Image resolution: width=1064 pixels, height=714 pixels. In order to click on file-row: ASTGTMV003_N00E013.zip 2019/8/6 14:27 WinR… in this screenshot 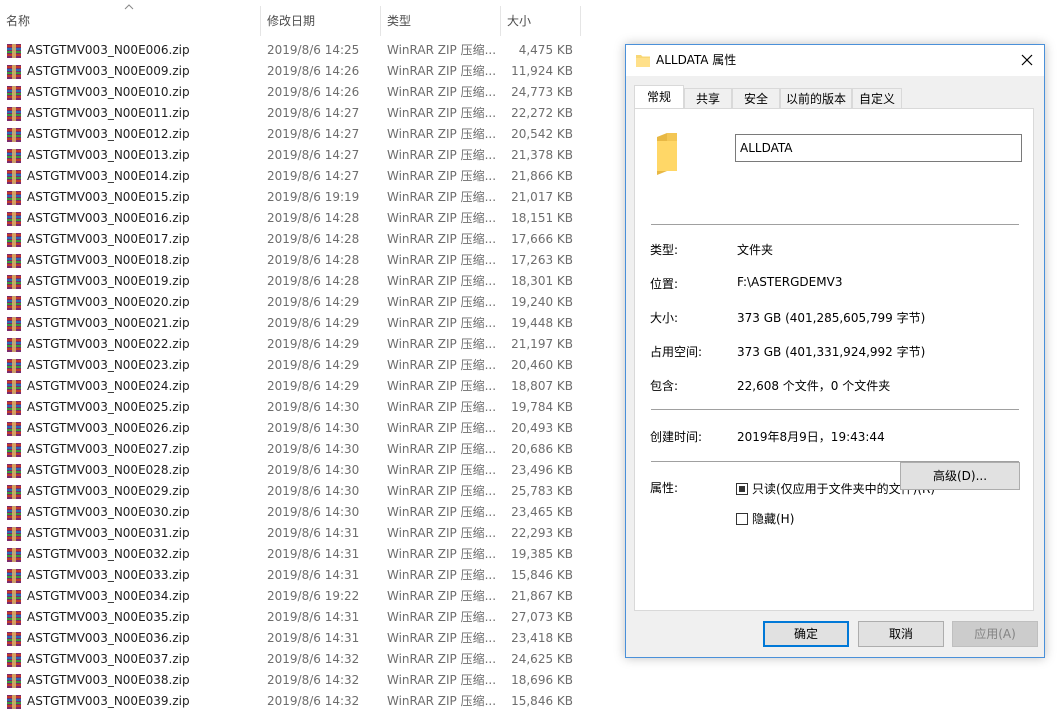, I will do `click(291, 155)`.